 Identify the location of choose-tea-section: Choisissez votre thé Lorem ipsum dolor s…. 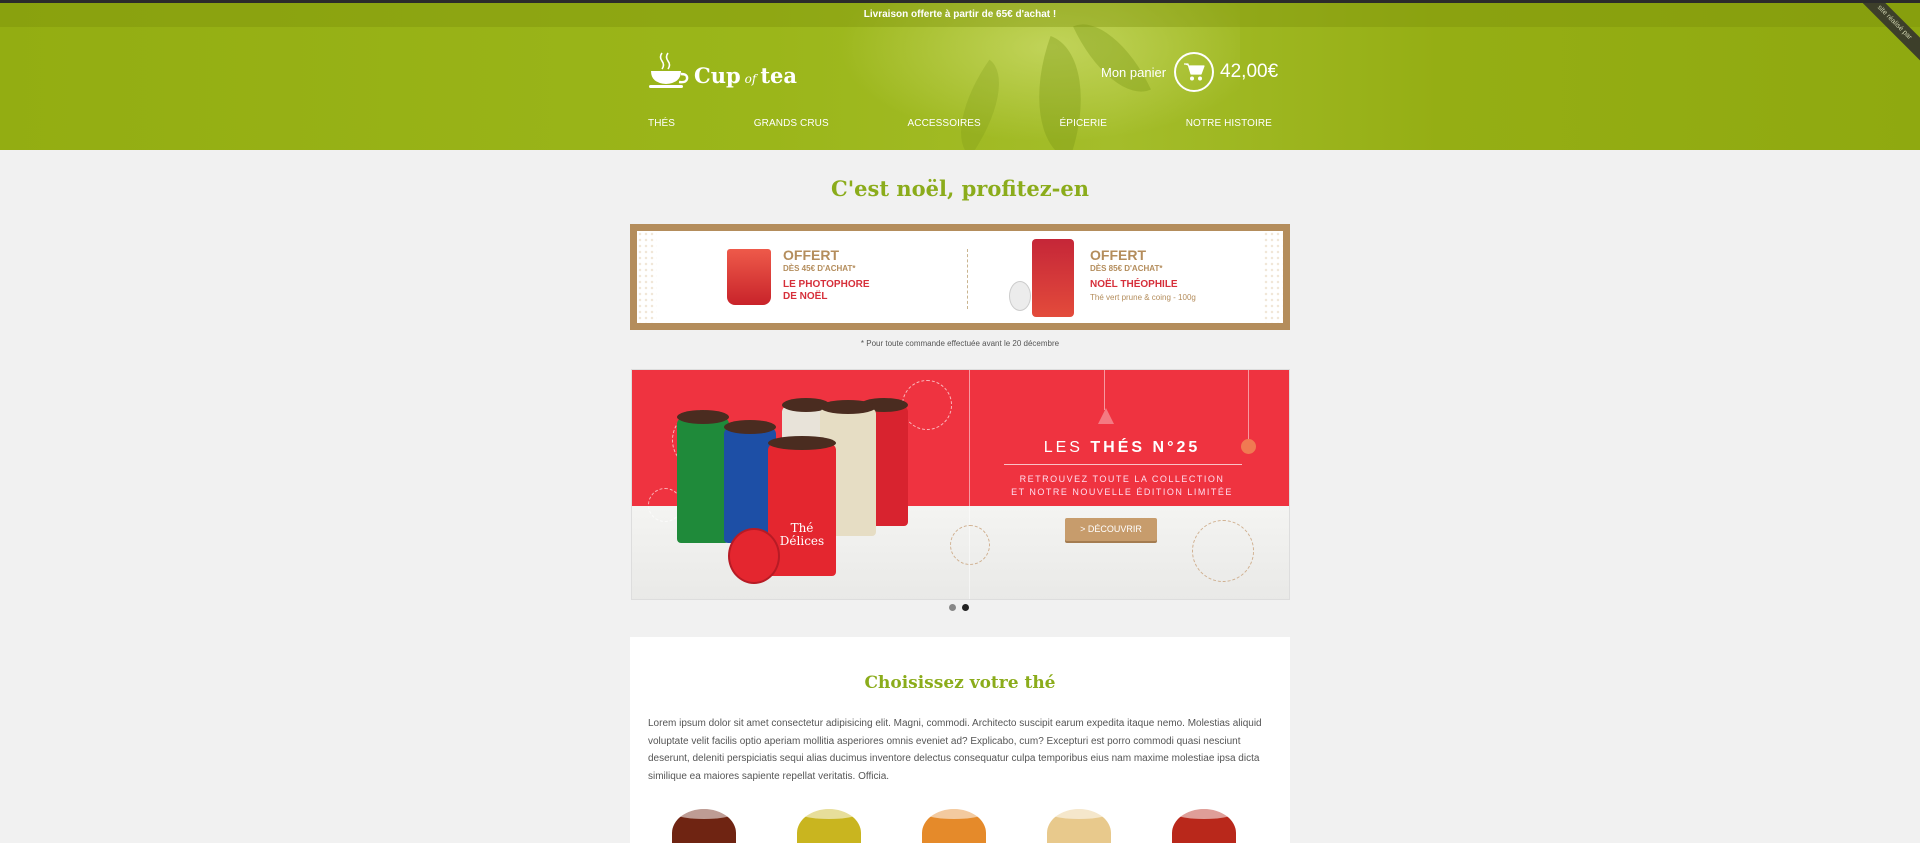
(960, 740).